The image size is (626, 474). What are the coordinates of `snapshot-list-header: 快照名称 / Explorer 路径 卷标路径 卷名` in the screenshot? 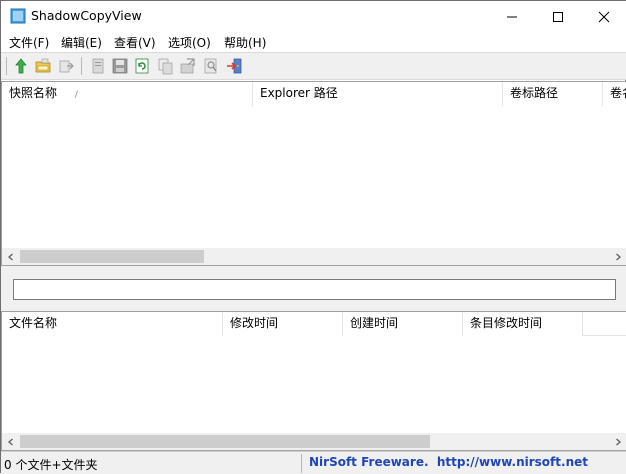 It's located at (314, 94).